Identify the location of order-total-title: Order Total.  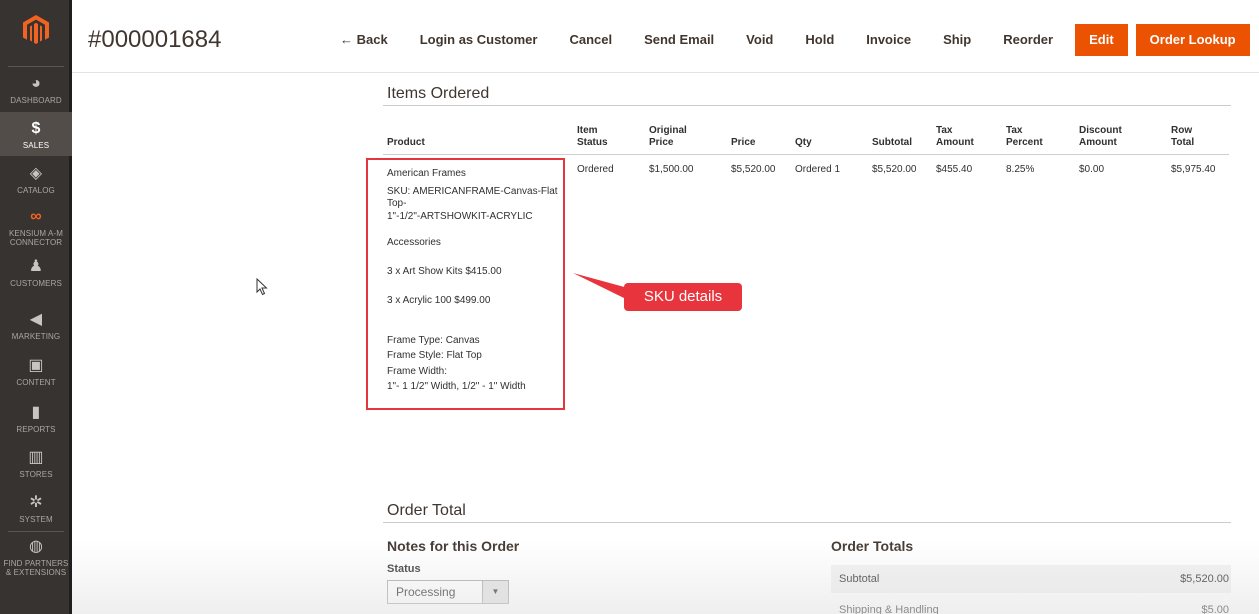
(426, 510).